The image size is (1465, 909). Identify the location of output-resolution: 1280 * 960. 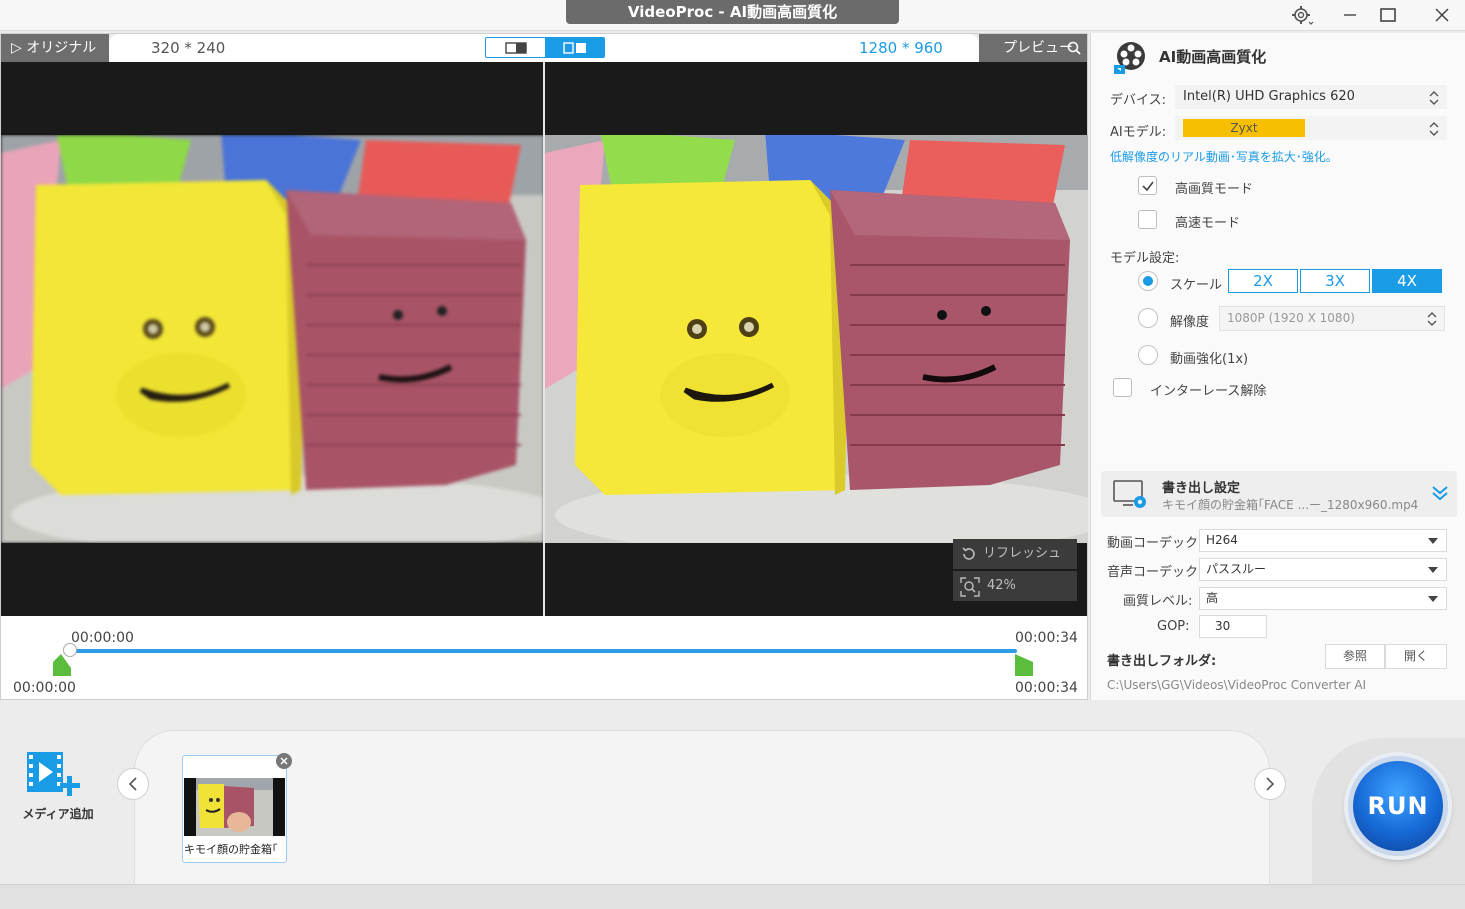
(901, 48).